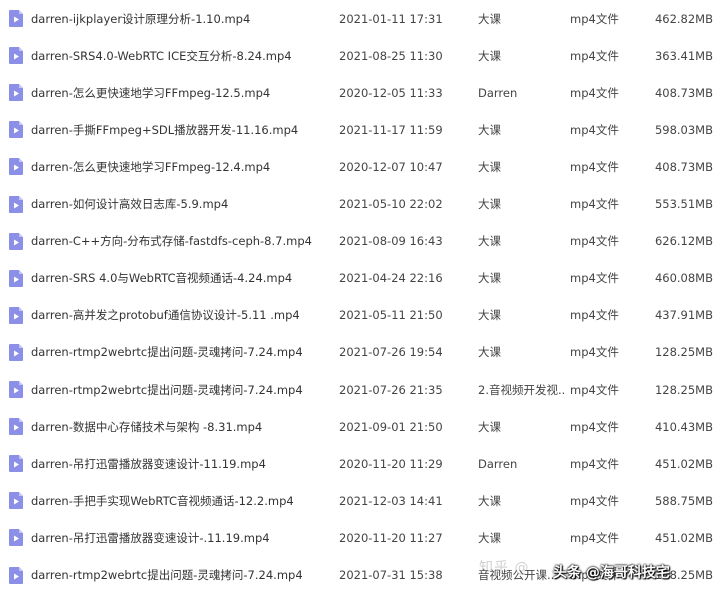 The width and height of the screenshot is (720, 597). What do you see at coordinates (391, 500) in the screenshot?
I see `file-date: 2021-12-03 14:41` at bounding box center [391, 500].